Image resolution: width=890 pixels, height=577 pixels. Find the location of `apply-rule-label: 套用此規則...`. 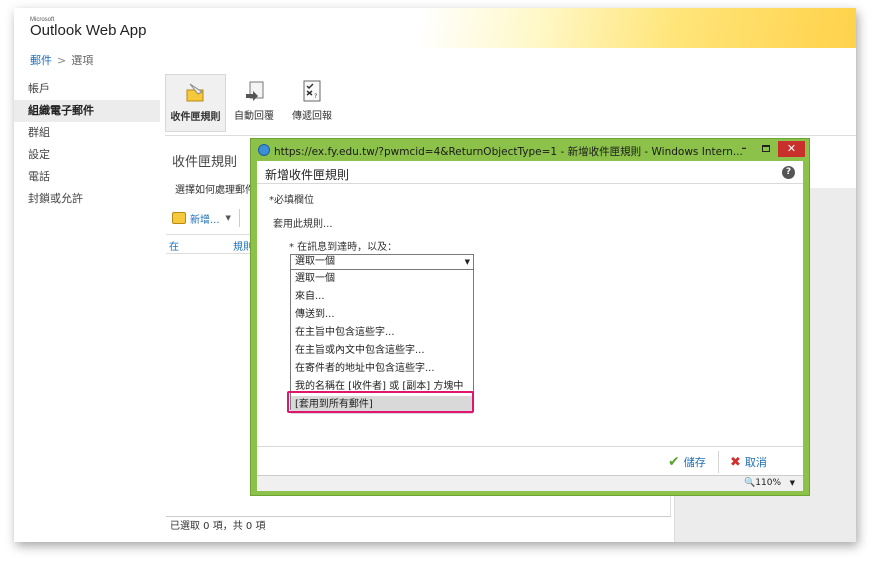

apply-rule-label: 套用此規則... is located at coordinates (303, 224).